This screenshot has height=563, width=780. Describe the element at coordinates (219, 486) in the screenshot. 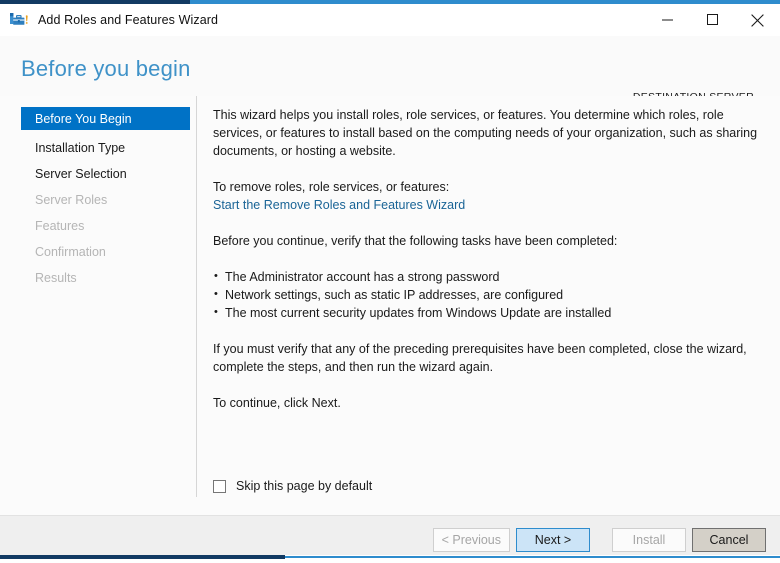

I see `skip-page-checkbox` at that location.